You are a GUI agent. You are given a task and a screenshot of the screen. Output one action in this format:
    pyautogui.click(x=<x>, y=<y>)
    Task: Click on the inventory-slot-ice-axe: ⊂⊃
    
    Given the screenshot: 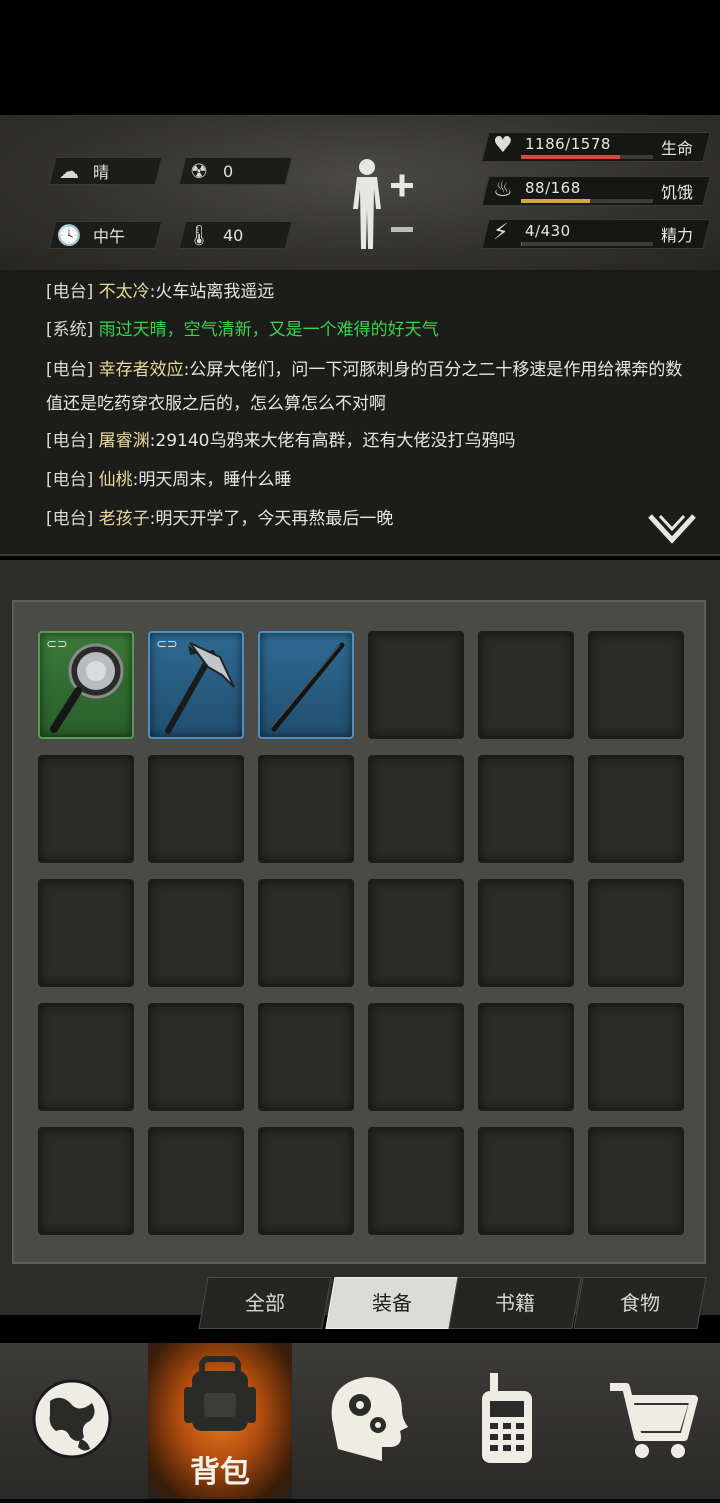 What is the action you would take?
    pyautogui.click(x=196, y=685)
    